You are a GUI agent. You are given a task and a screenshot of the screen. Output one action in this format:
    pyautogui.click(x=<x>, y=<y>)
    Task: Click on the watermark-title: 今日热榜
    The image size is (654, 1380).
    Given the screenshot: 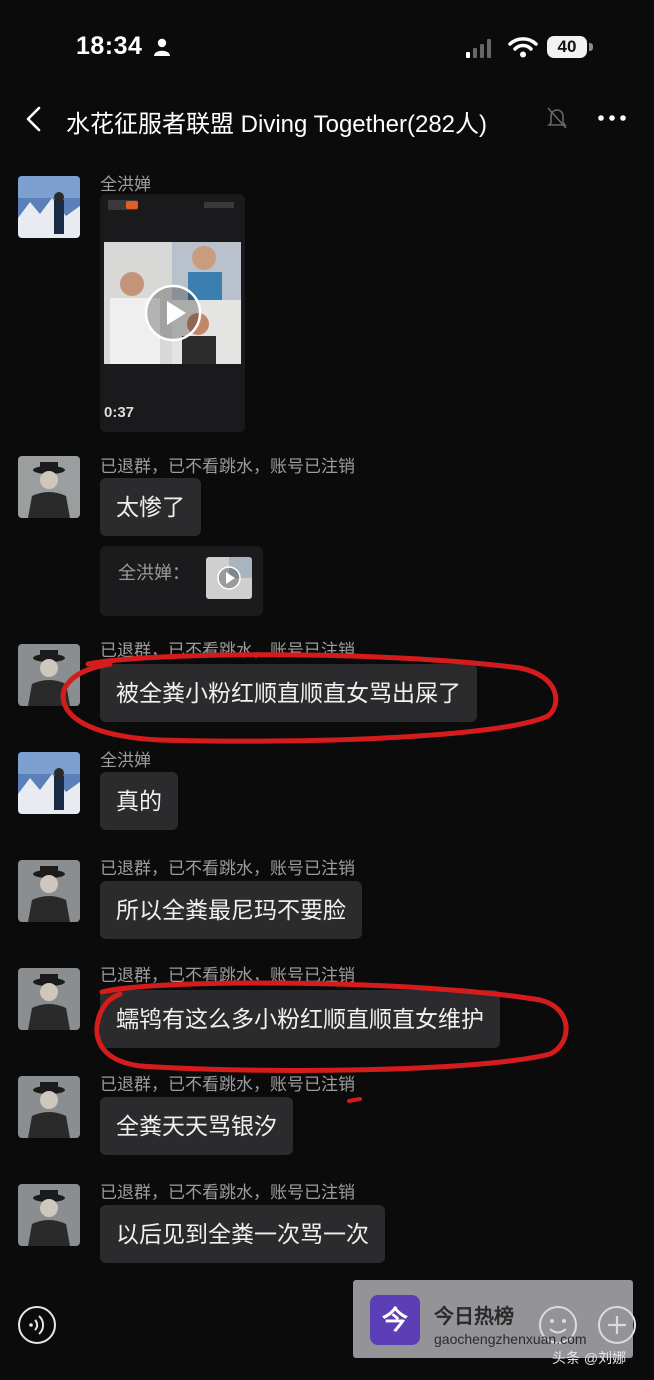 What is the action you would take?
    pyautogui.click(x=474, y=1317)
    